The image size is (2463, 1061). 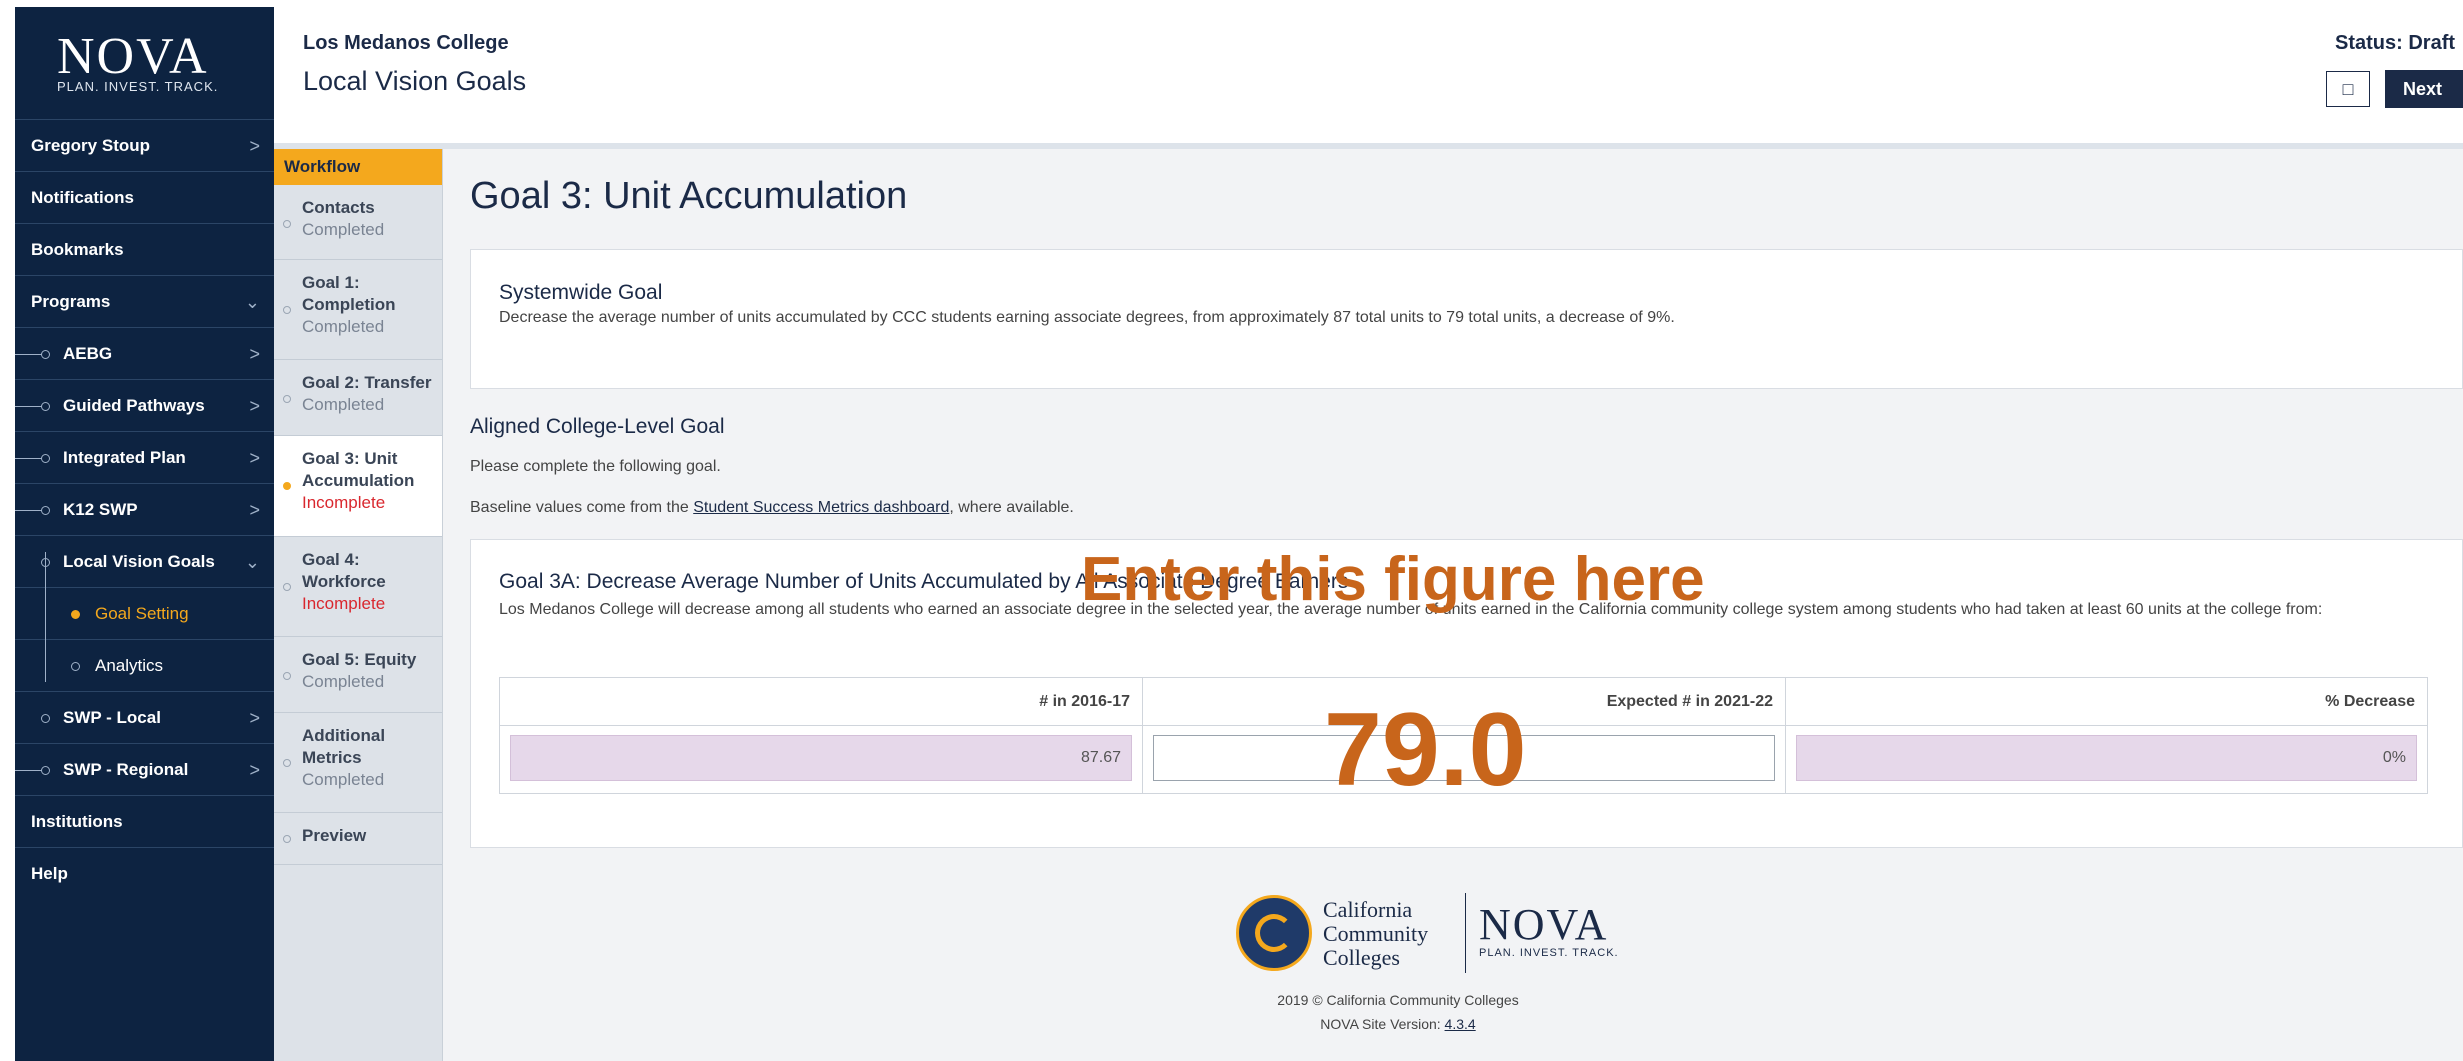 I want to click on sidebar-item-label: Institutions, so click(x=77, y=821).